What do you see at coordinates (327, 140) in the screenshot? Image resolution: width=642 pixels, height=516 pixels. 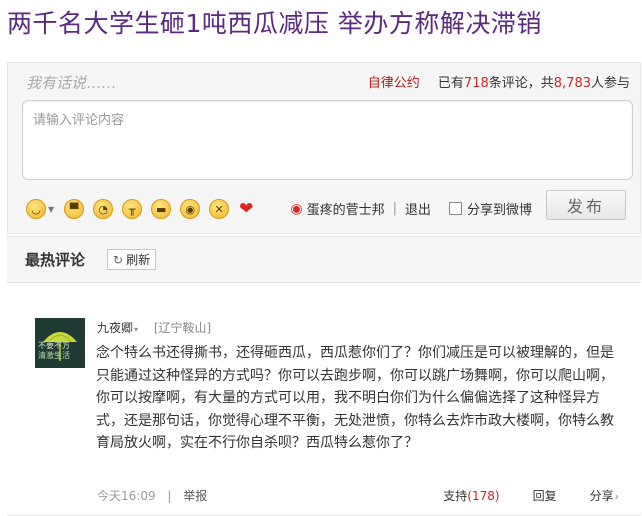 I see `comment-textarea: 请输入评论内容` at bounding box center [327, 140].